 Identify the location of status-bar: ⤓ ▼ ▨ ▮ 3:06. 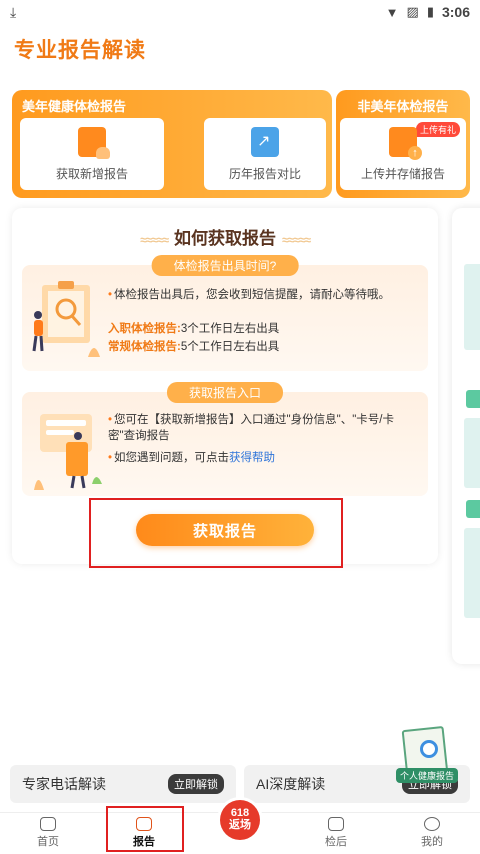
(240, 12).